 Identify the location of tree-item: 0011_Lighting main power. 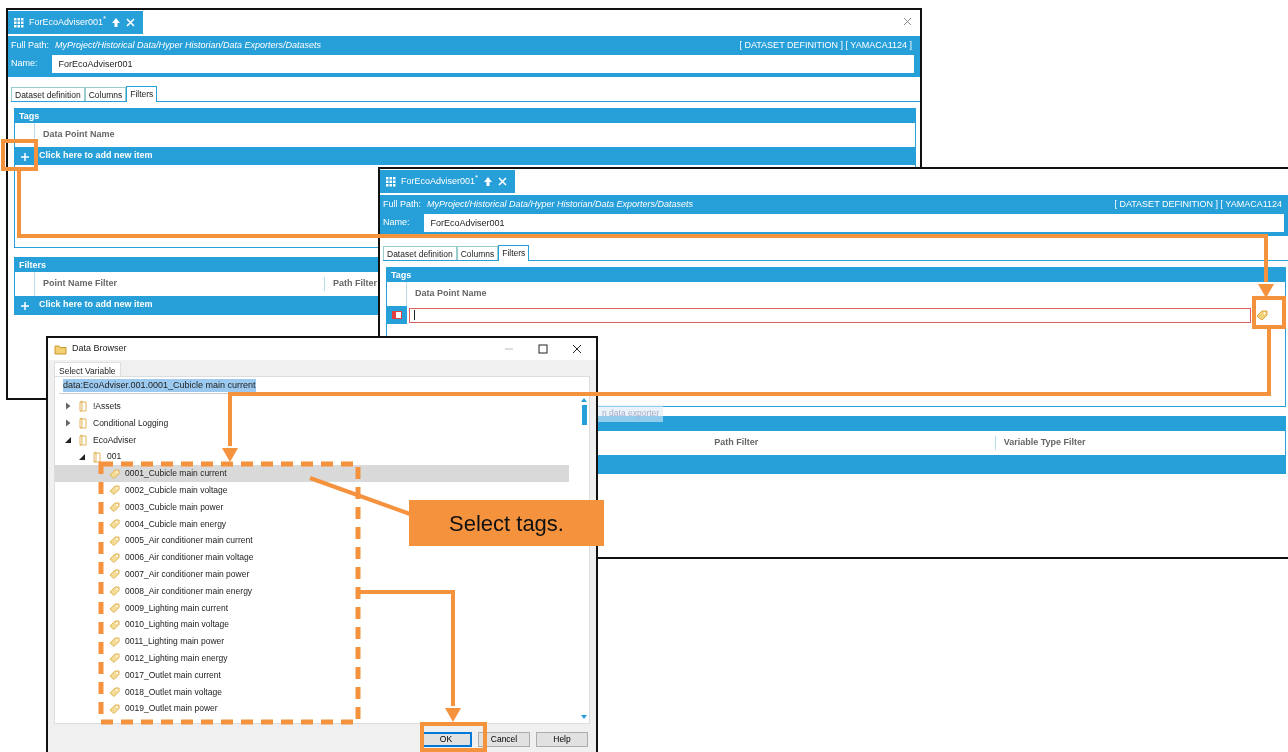
(143, 641).